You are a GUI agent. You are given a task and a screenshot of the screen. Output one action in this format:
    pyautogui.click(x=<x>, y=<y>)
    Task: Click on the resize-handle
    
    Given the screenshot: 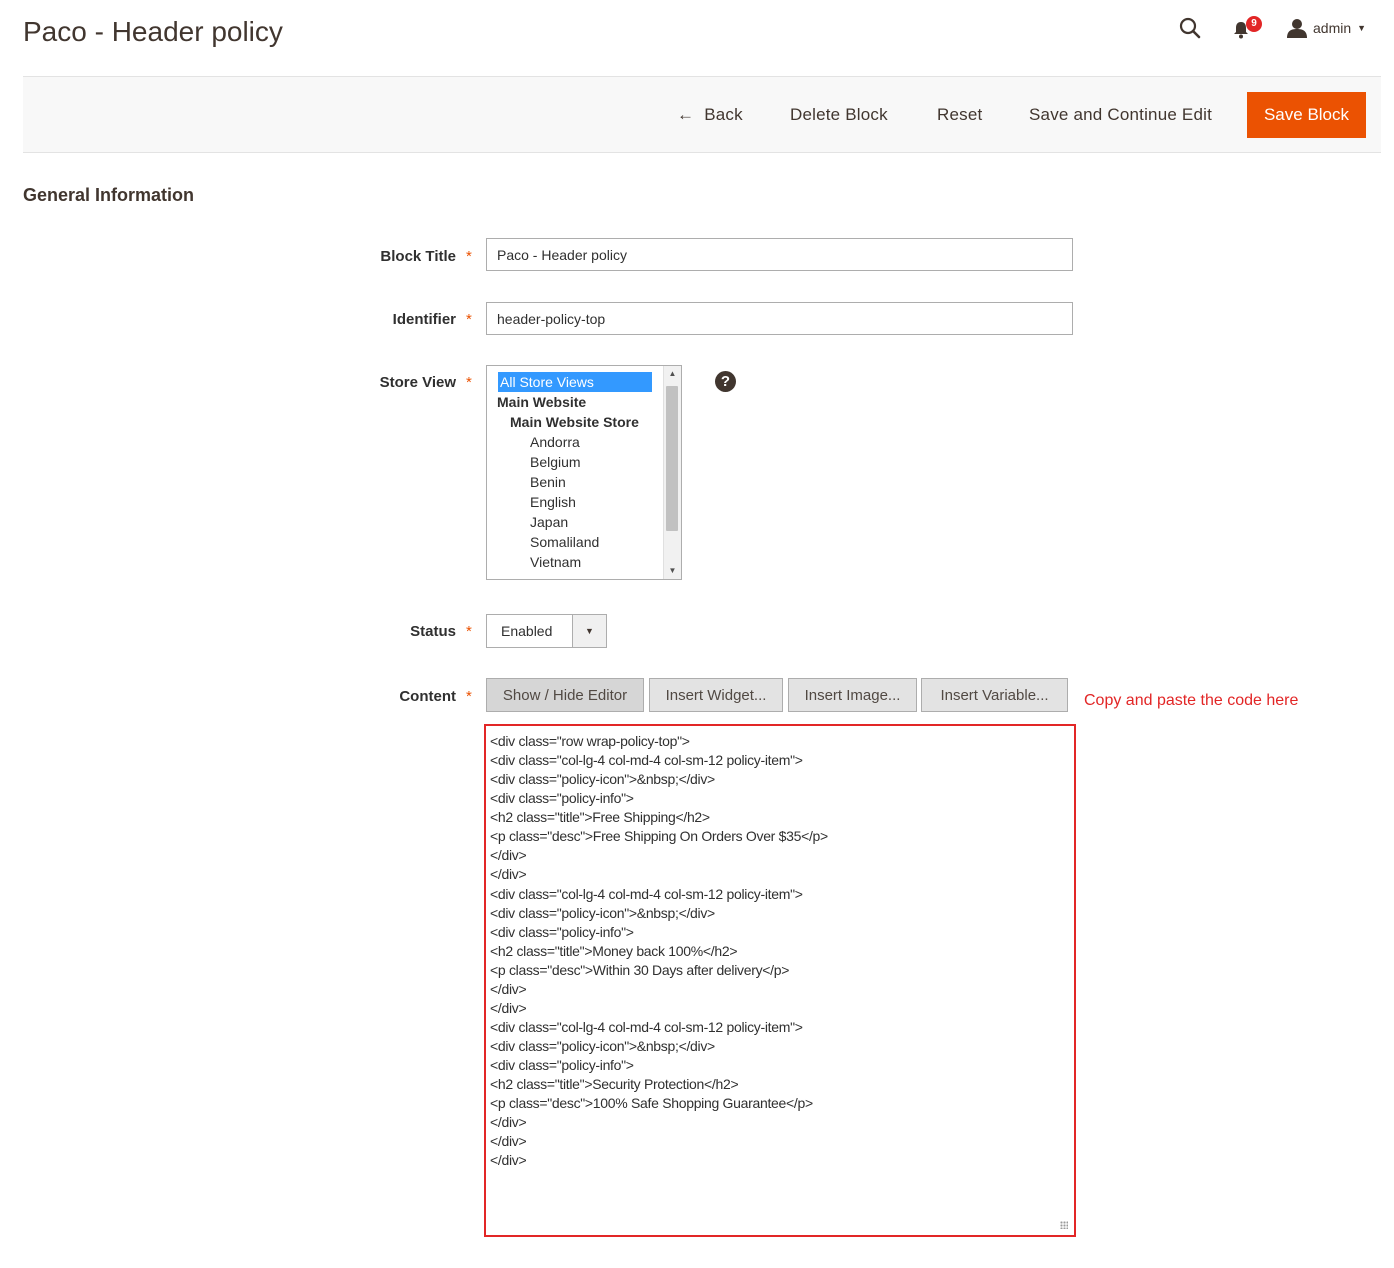 What is the action you would take?
    pyautogui.click(x=1064, y=1225)
    